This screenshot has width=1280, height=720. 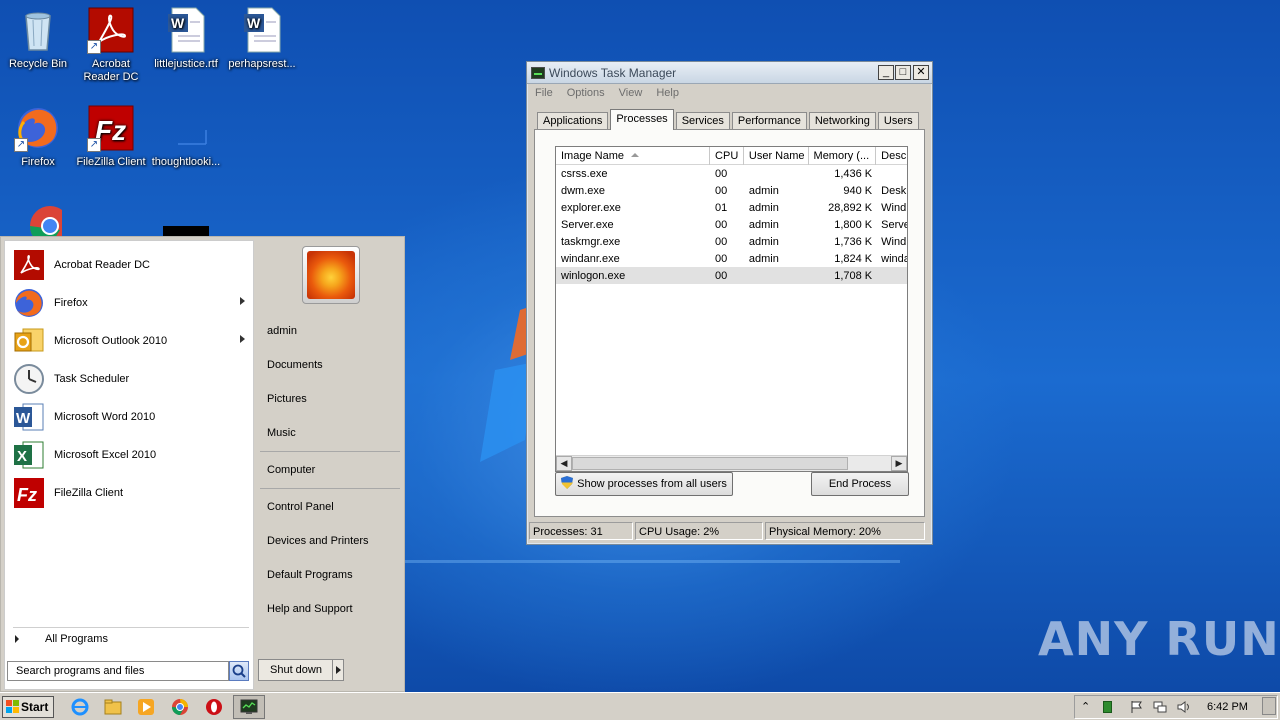 What do you see at coordinates (886, 72) in the screenshot?
I see `minimize-button: _` at bounding box center [886, 72].